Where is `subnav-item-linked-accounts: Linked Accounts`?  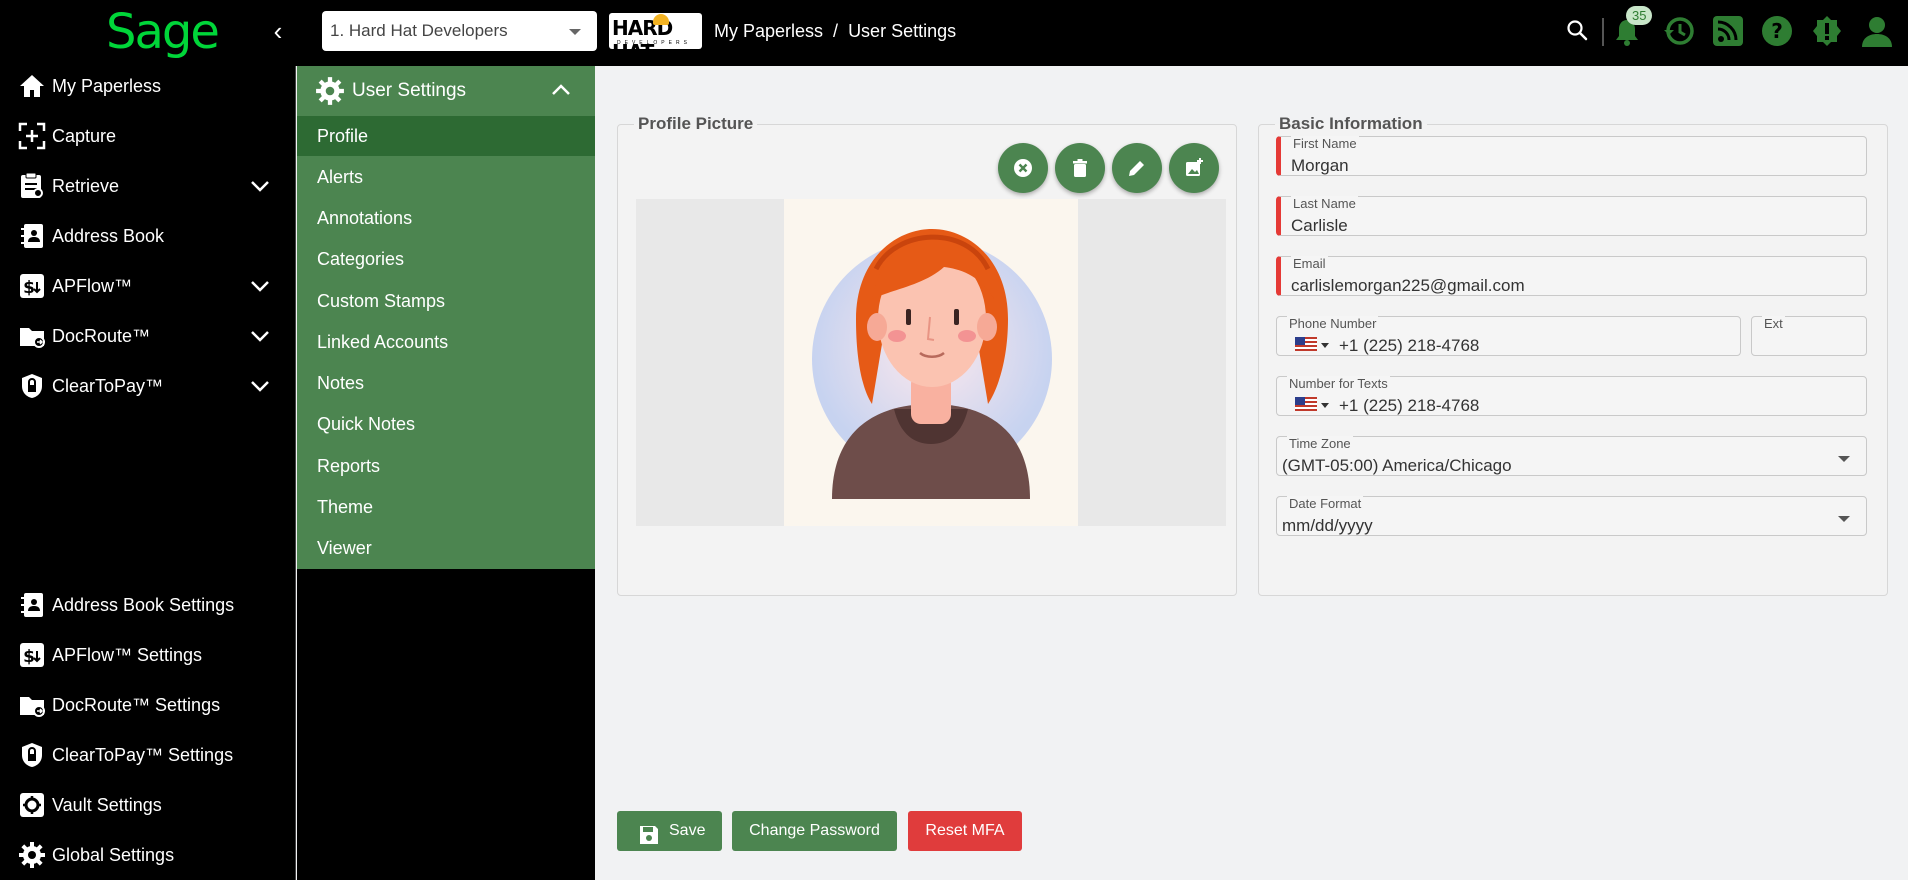 subnav-item-linked-accounts: Linked Accounts is located at coordinates (446, 342).